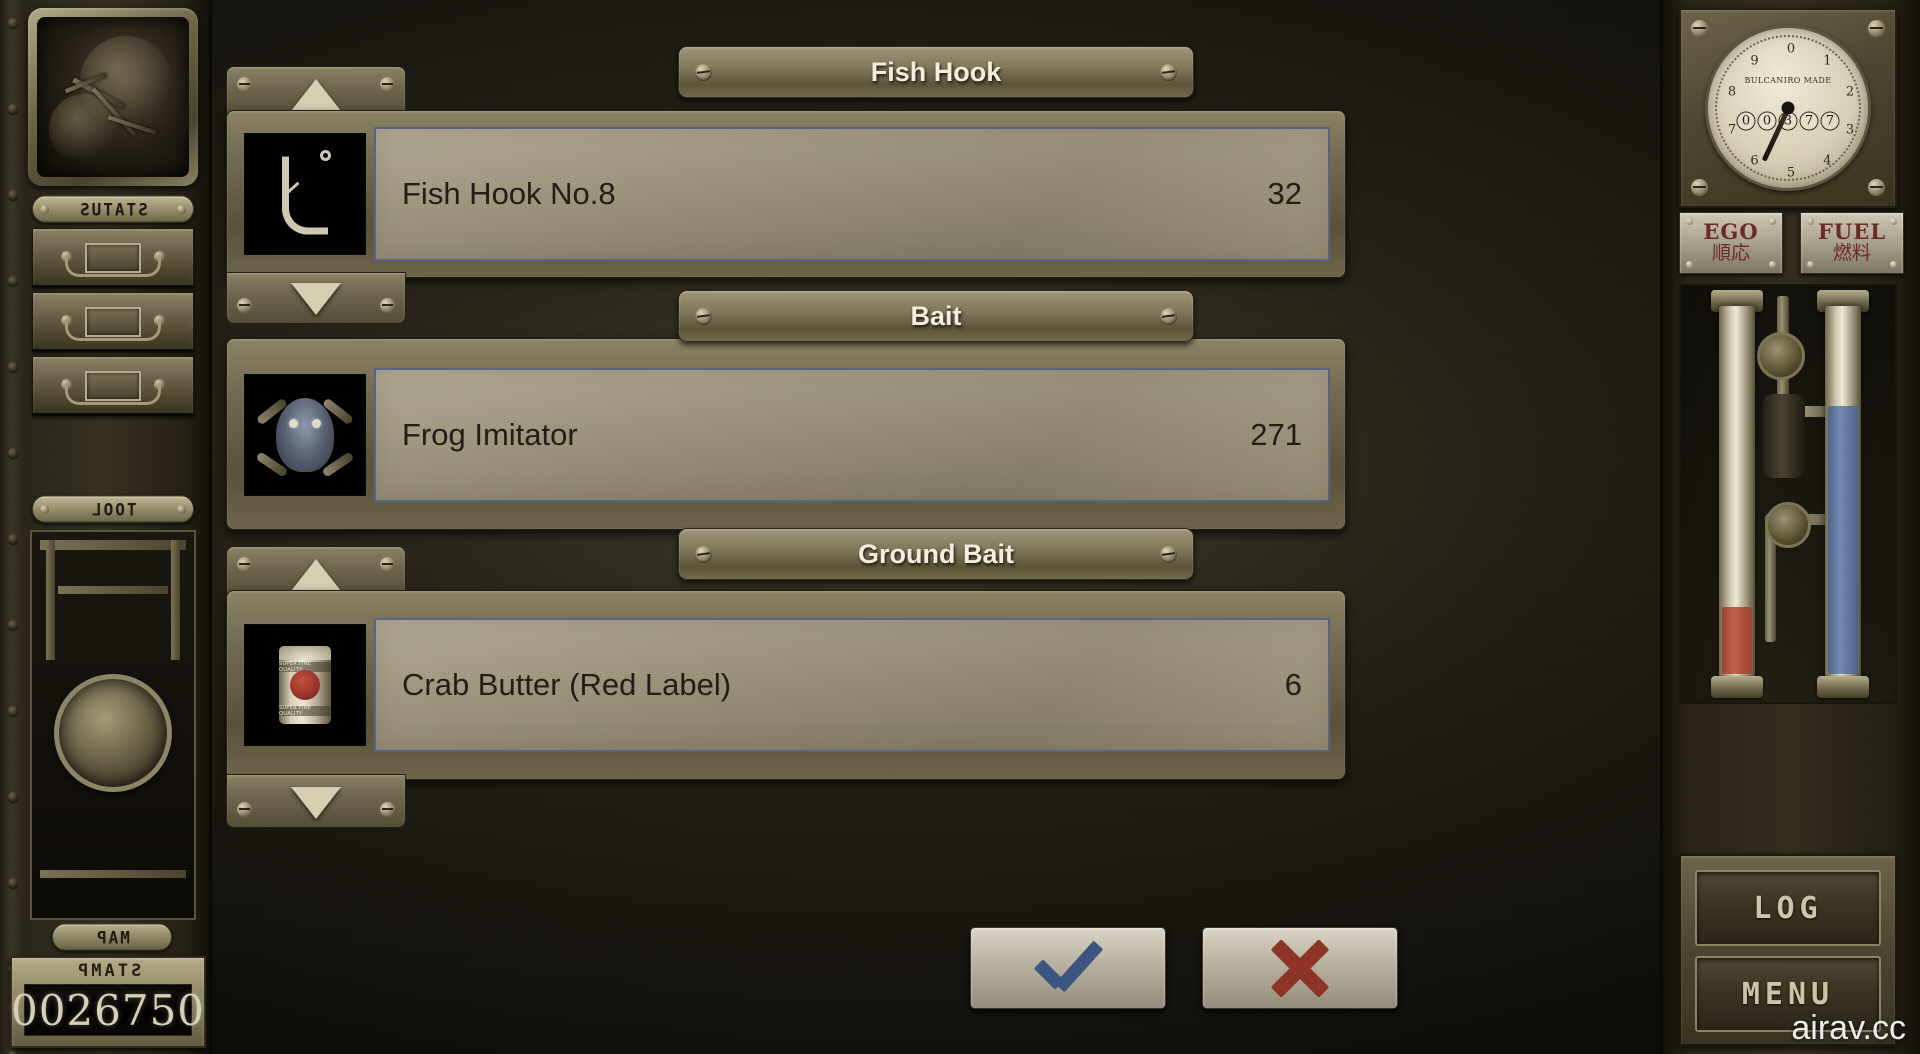 Image resolution: width=1920 pixels, height=1054 pixels. What do you see at coordinates (1732, 92) in the screenshot?
I see `dial-number: 8` at bounding box center [1732, 92].